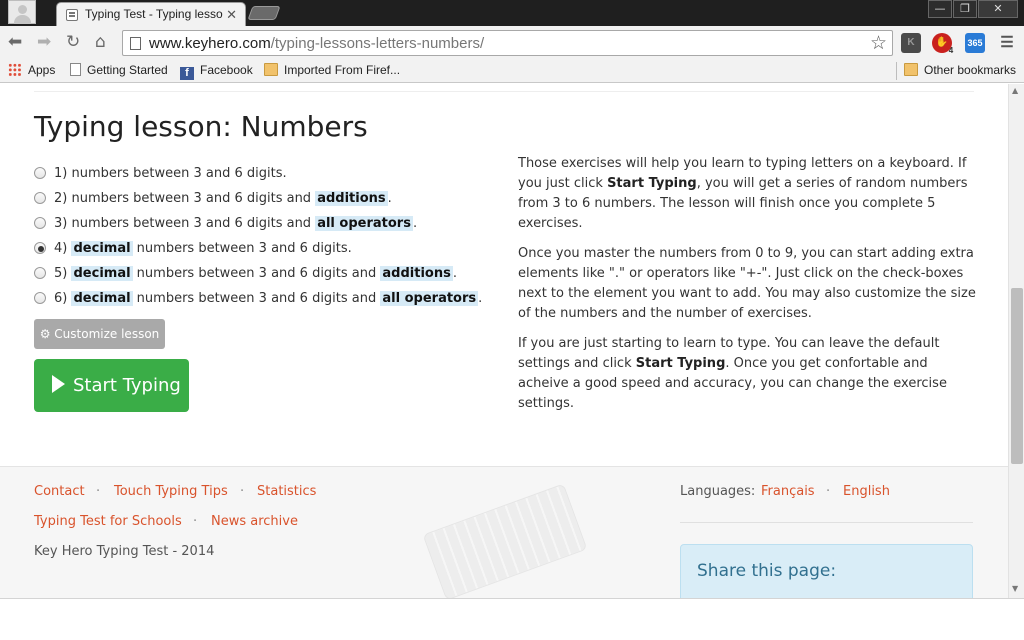 The image size is (1024, 640). Describe the element at coordinates (58, 384) in the screenshot. I see `play-icon` at that location.